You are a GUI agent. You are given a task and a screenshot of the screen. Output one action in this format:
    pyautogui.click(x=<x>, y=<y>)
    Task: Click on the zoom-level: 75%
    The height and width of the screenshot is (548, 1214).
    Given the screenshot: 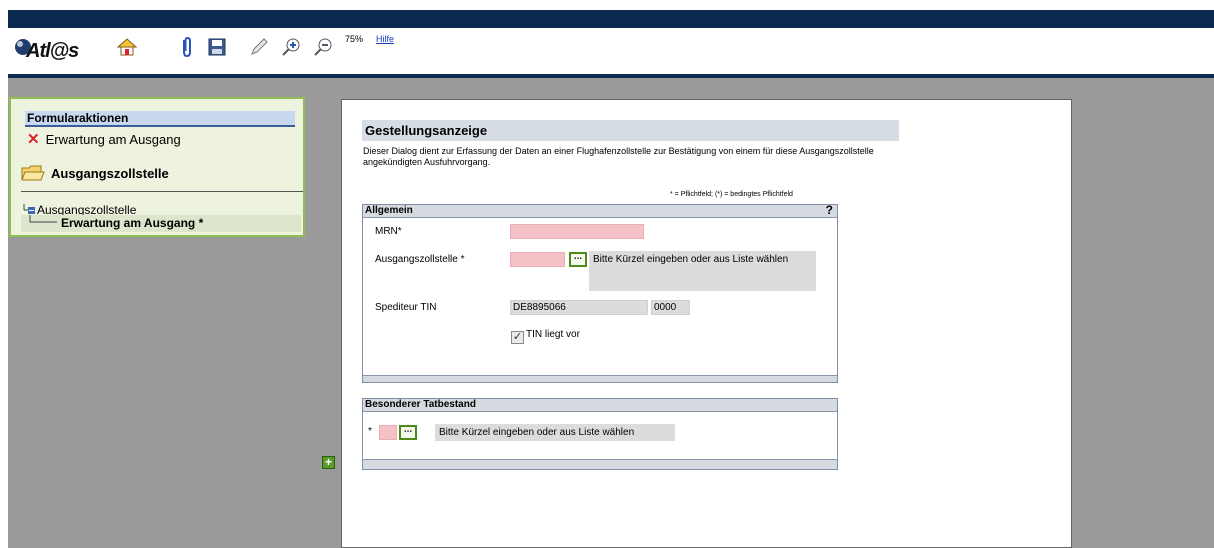 What is the action you would take?
    pyautogui.click(x=354, y=39)
    